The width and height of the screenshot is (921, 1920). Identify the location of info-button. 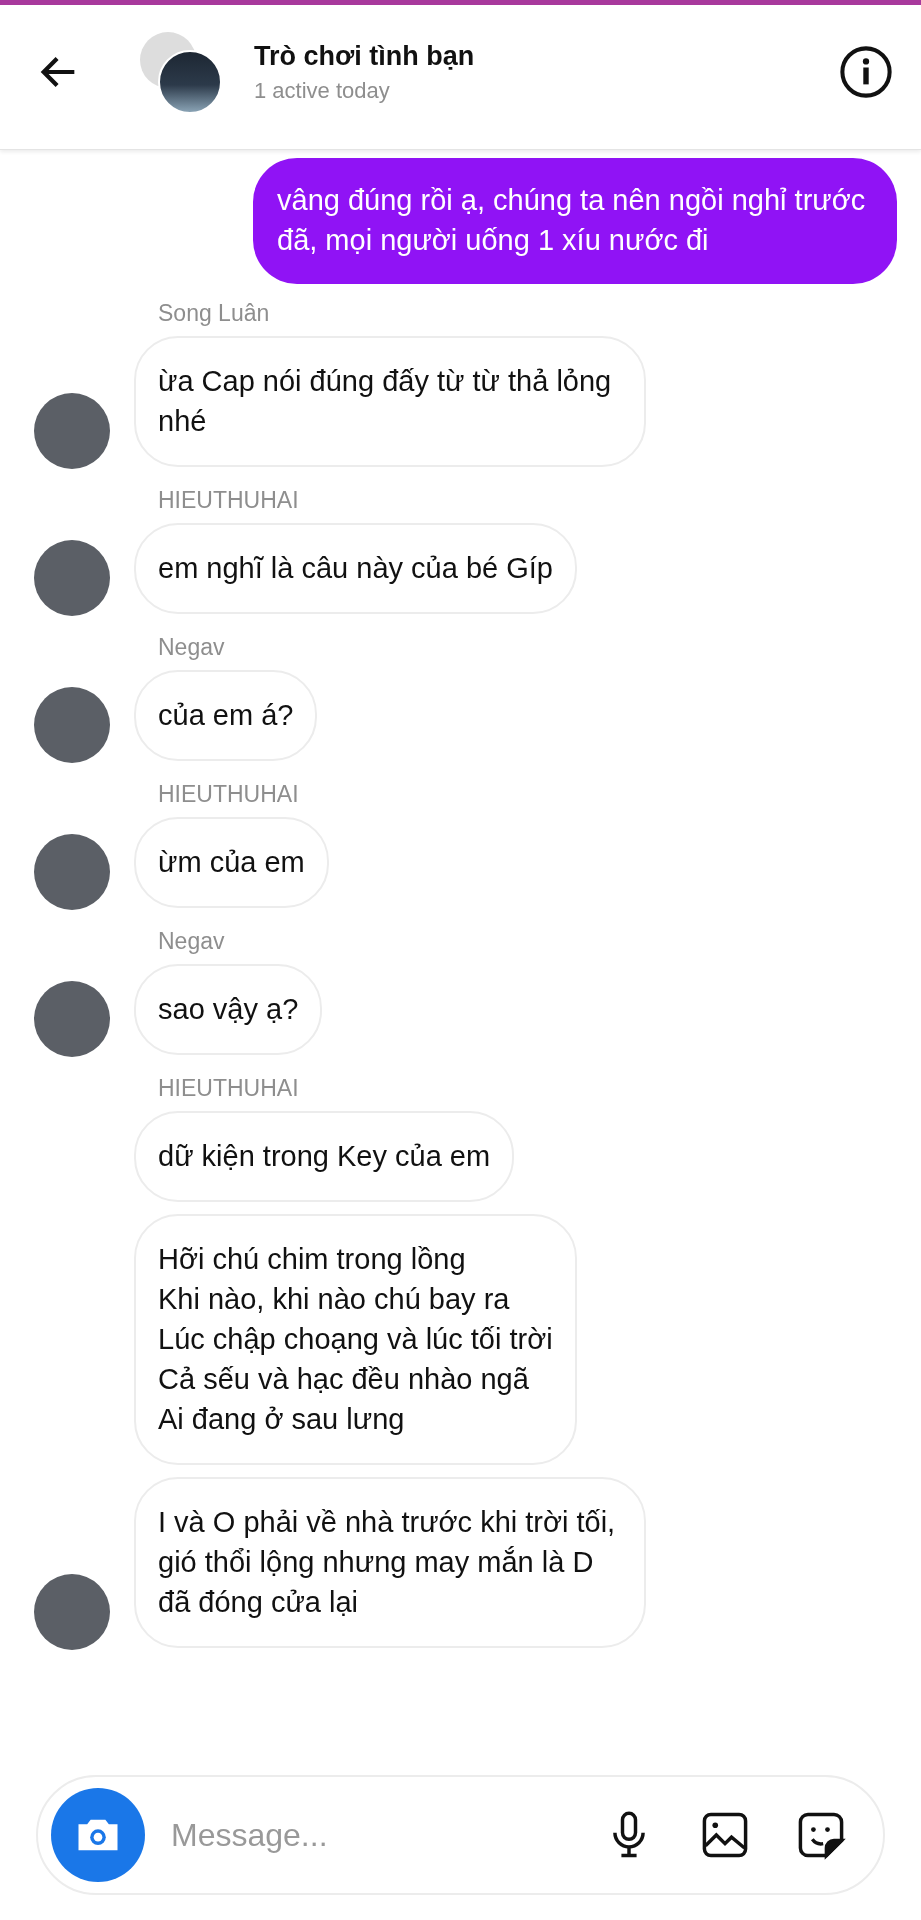
(866, 72).